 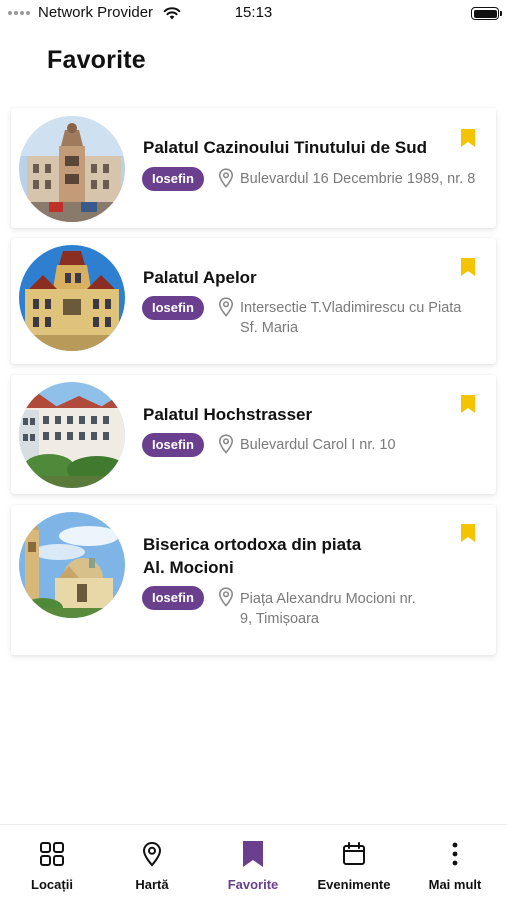 What do you see at coordinates (279, 619) in the screenshot?
I see `address-line: 9, Timișoara` at bounding box center [279, 619].